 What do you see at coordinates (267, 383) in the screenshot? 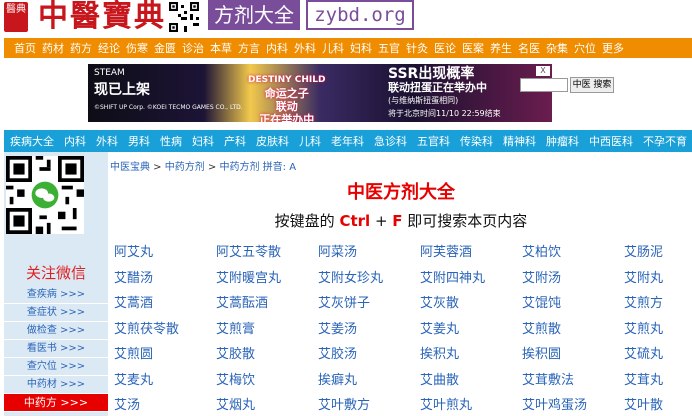
I see `formula-link: 艾梅饮` at bounding box center [267, 383].